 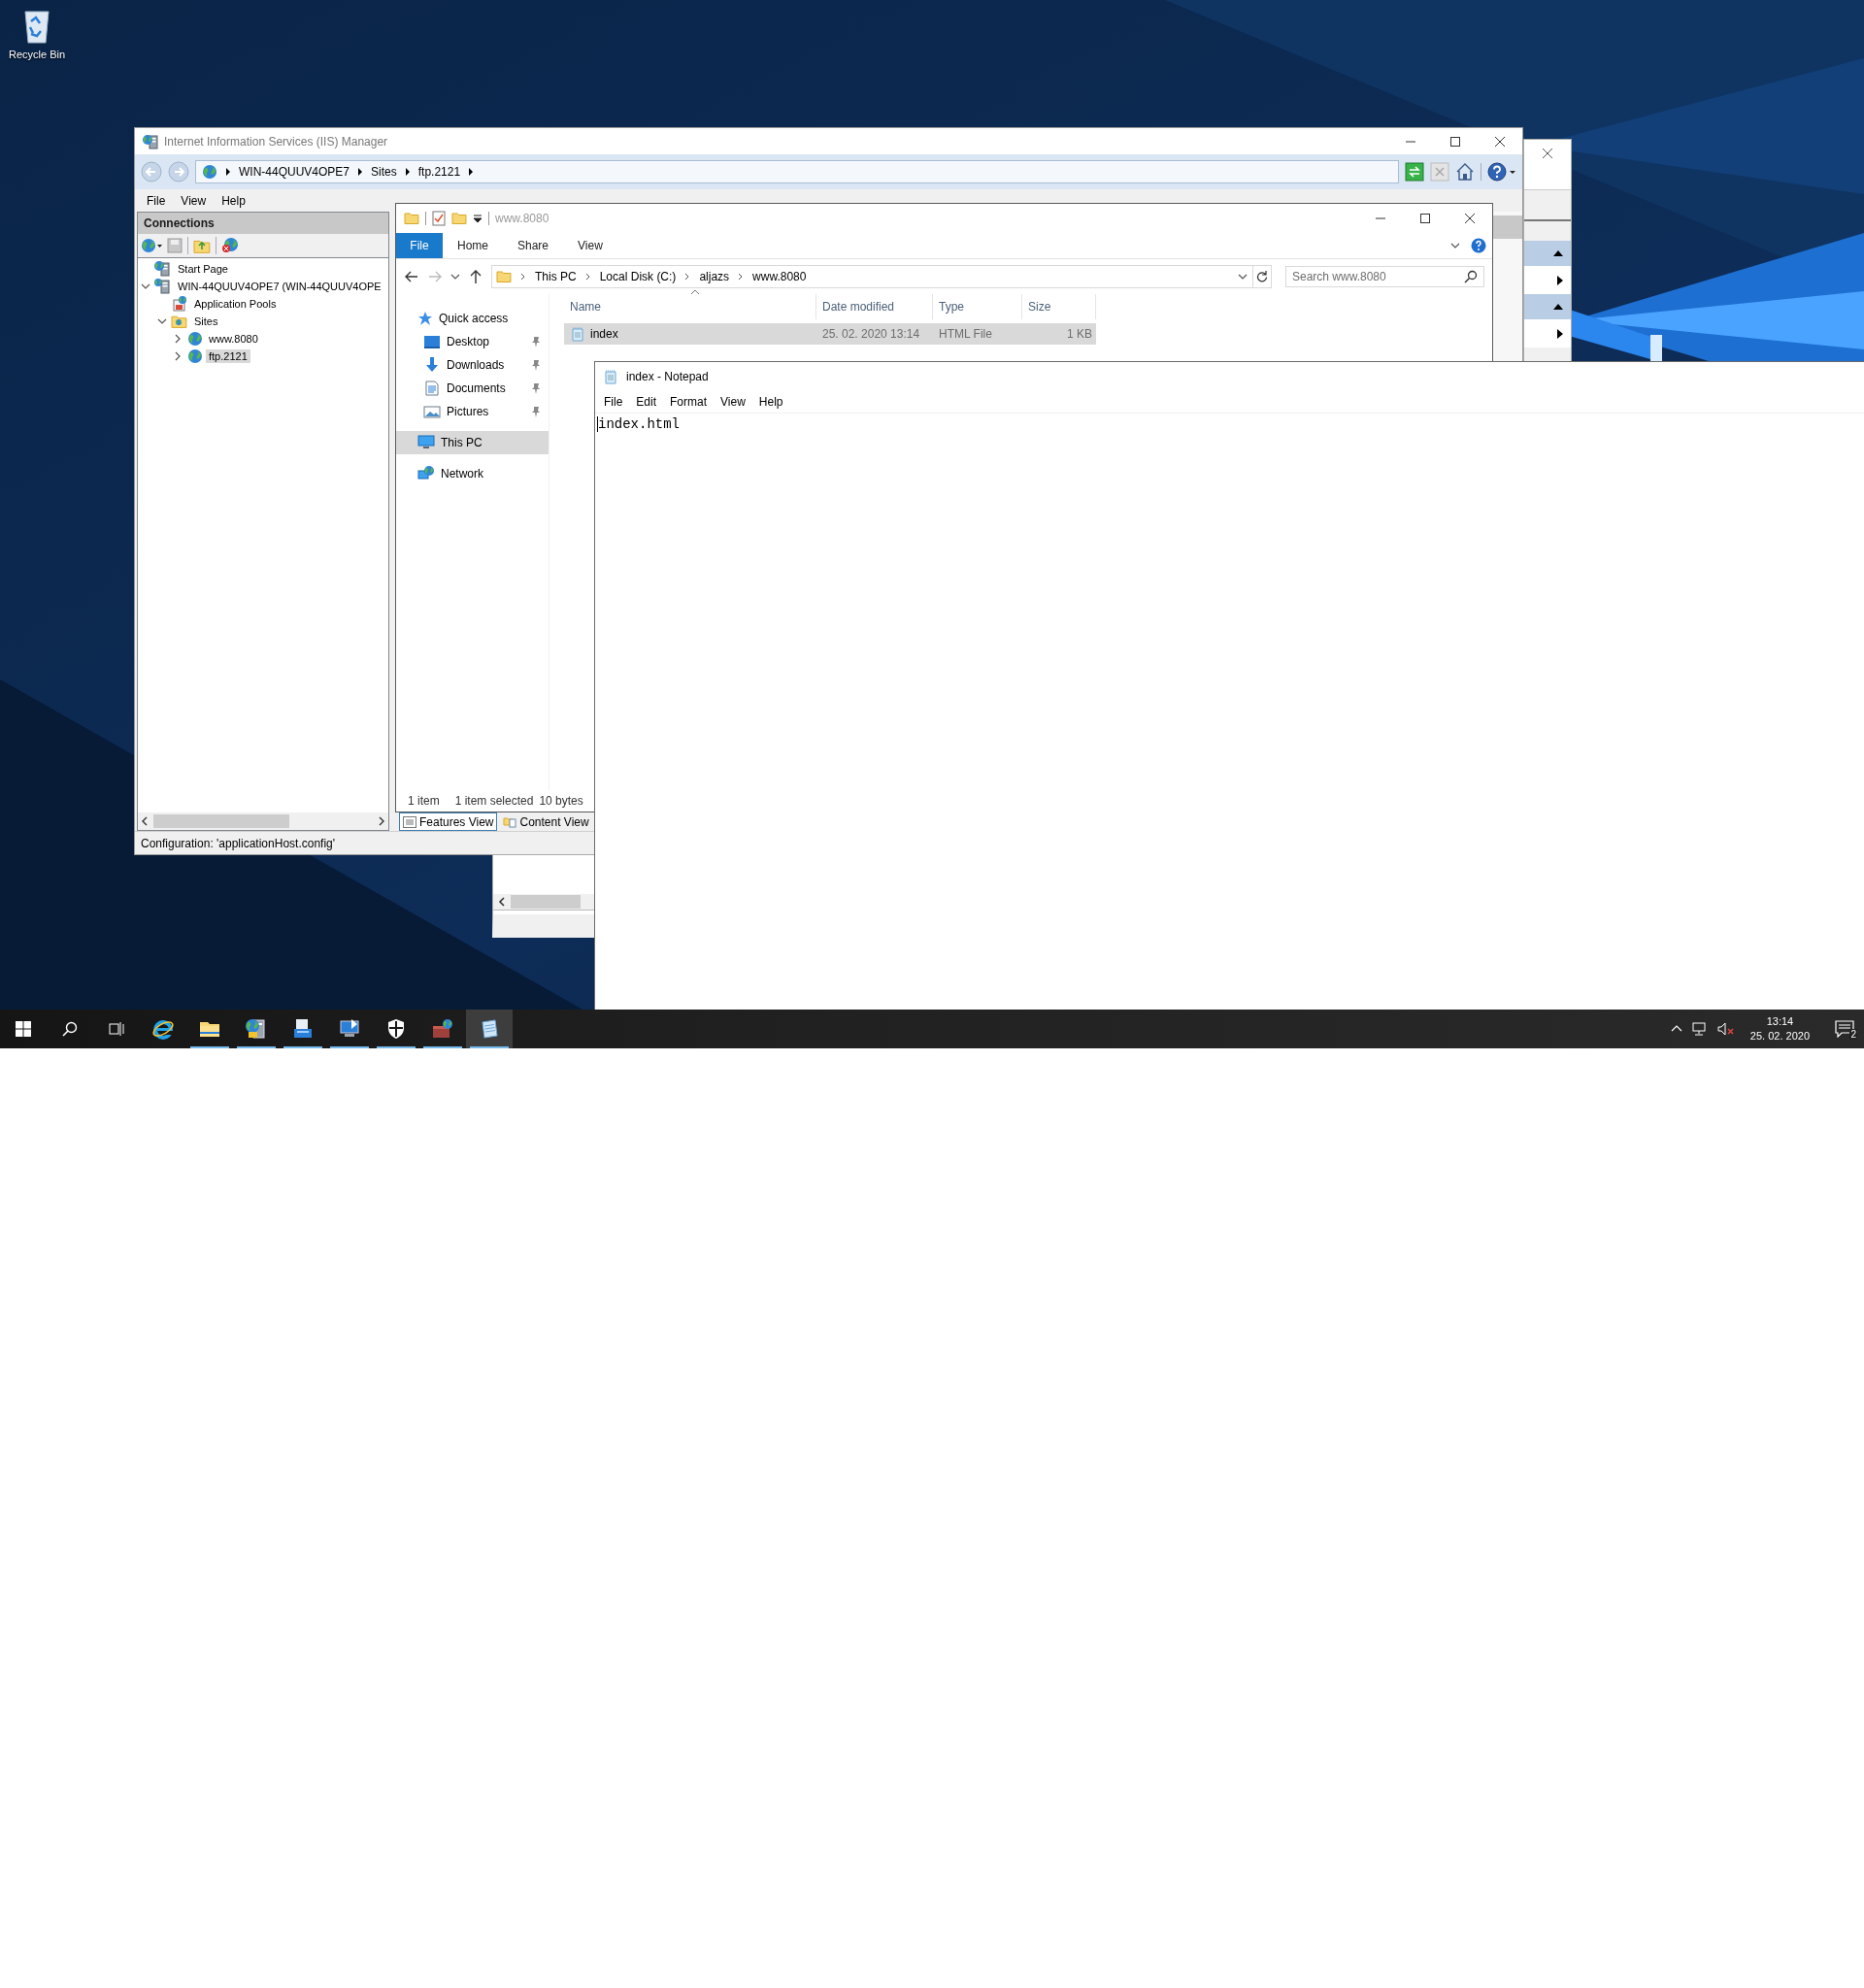 What do you see at coordinates (1059, 307) in the screenshot?
I see `column-header: Size` at bounding box center [1059, 307].